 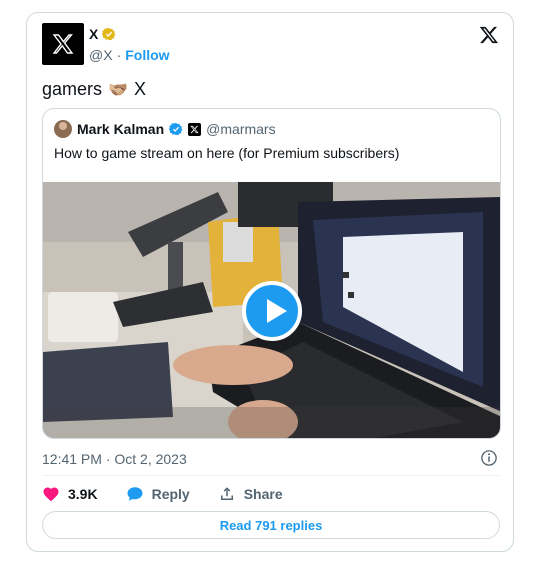 I want to click on quoted-author-name: Mark Kalman, so click(x=120, y=129).